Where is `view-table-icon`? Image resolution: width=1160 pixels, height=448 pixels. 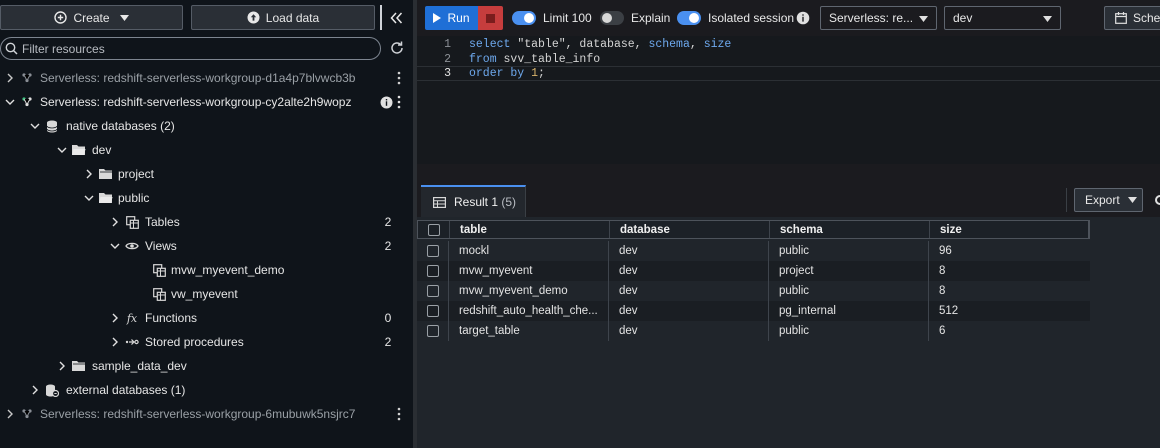 view-table-icon is located at coordinates (159, 270).